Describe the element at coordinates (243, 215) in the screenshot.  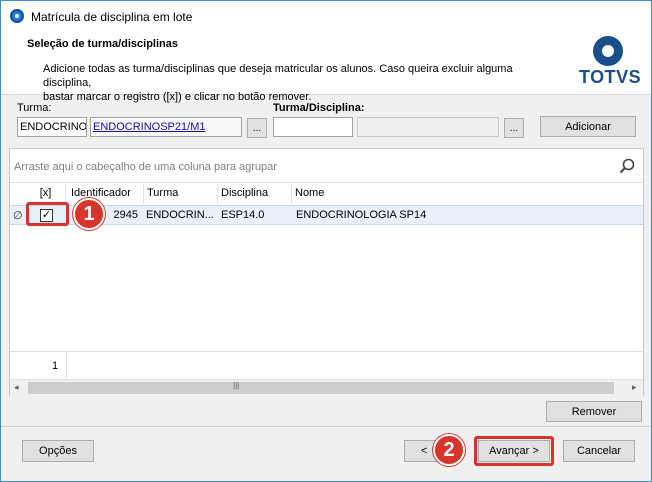
I see `cell-disciplina: ESP14.0` at that location.